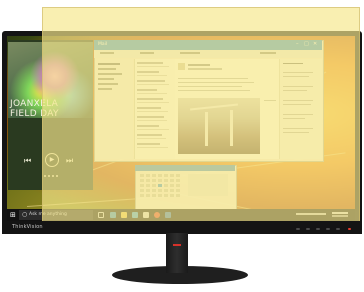 This screenshot has height=292, width=364. What do you see at coordinates (349, 229) in the screenshot?
I see `power-button` at bounding box center [349, 229].